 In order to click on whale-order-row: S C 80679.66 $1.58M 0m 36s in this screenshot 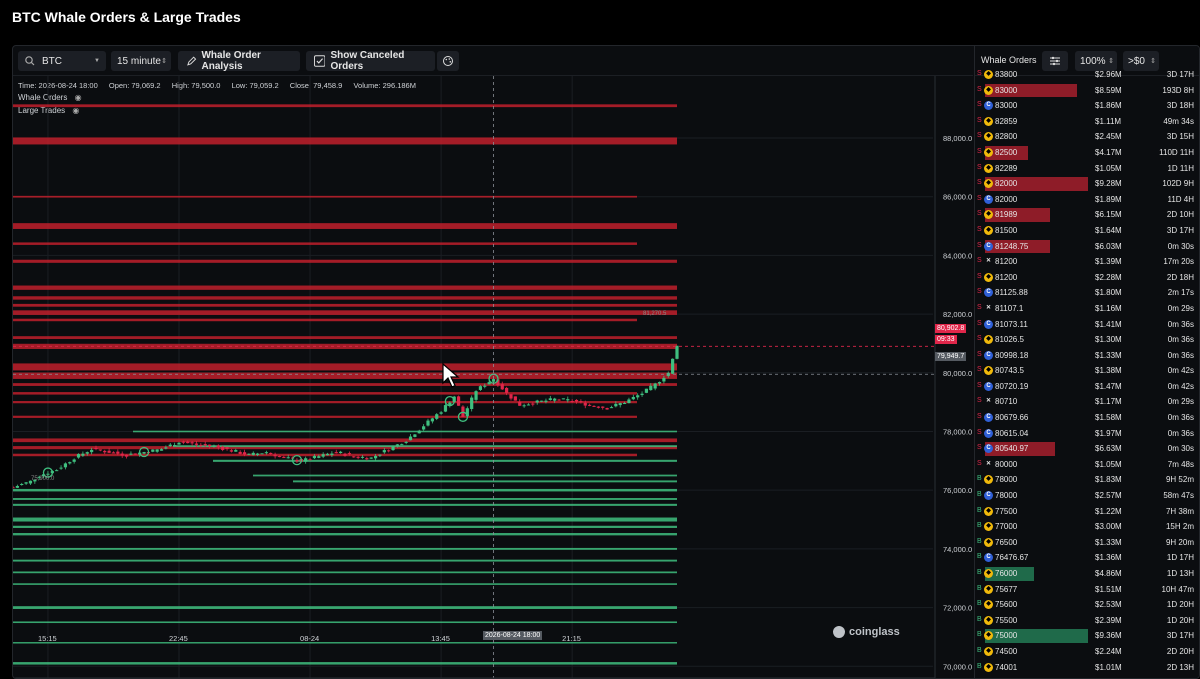, I will do `click(1087, 418)`.